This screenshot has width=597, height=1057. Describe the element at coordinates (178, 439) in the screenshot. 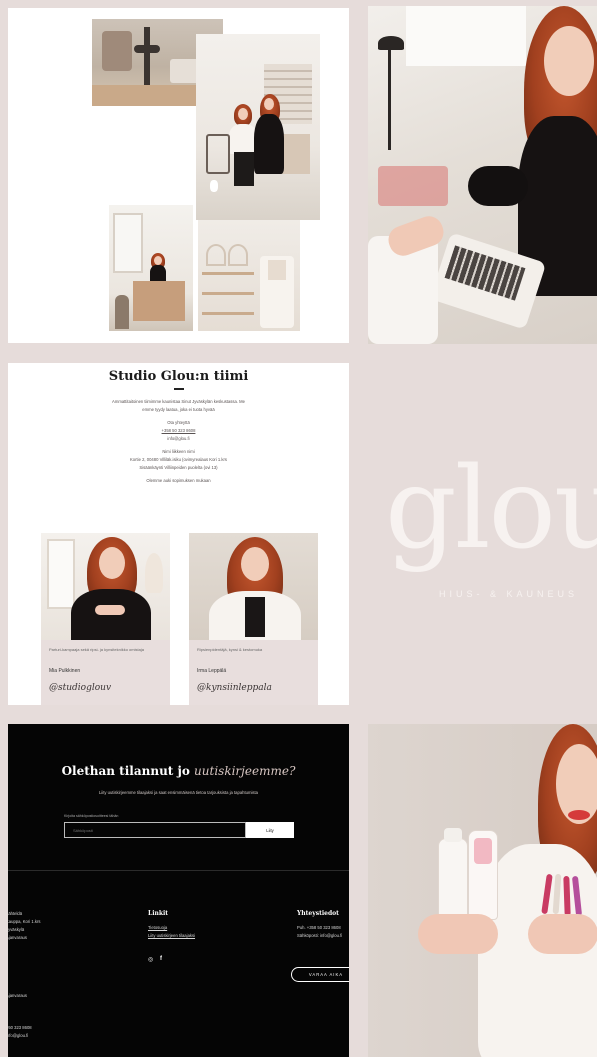

I see `email-text: info@glou.fi` at that location.